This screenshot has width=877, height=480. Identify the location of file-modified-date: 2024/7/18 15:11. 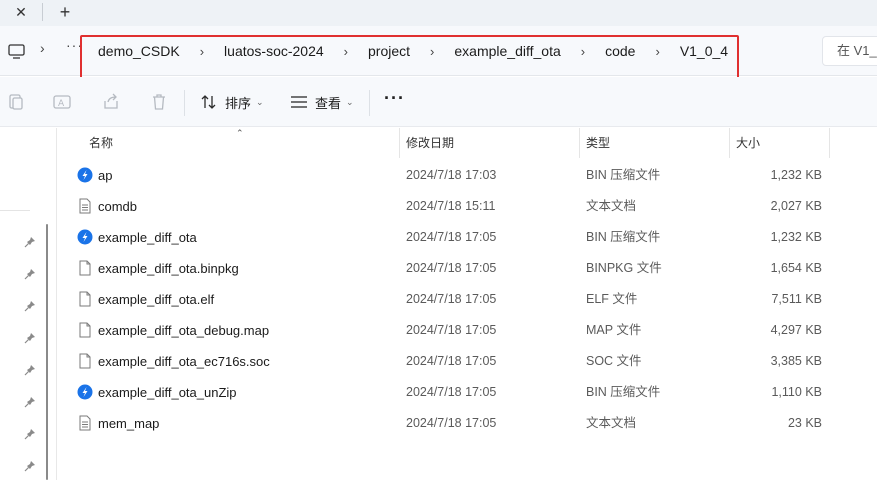
(451, 206).